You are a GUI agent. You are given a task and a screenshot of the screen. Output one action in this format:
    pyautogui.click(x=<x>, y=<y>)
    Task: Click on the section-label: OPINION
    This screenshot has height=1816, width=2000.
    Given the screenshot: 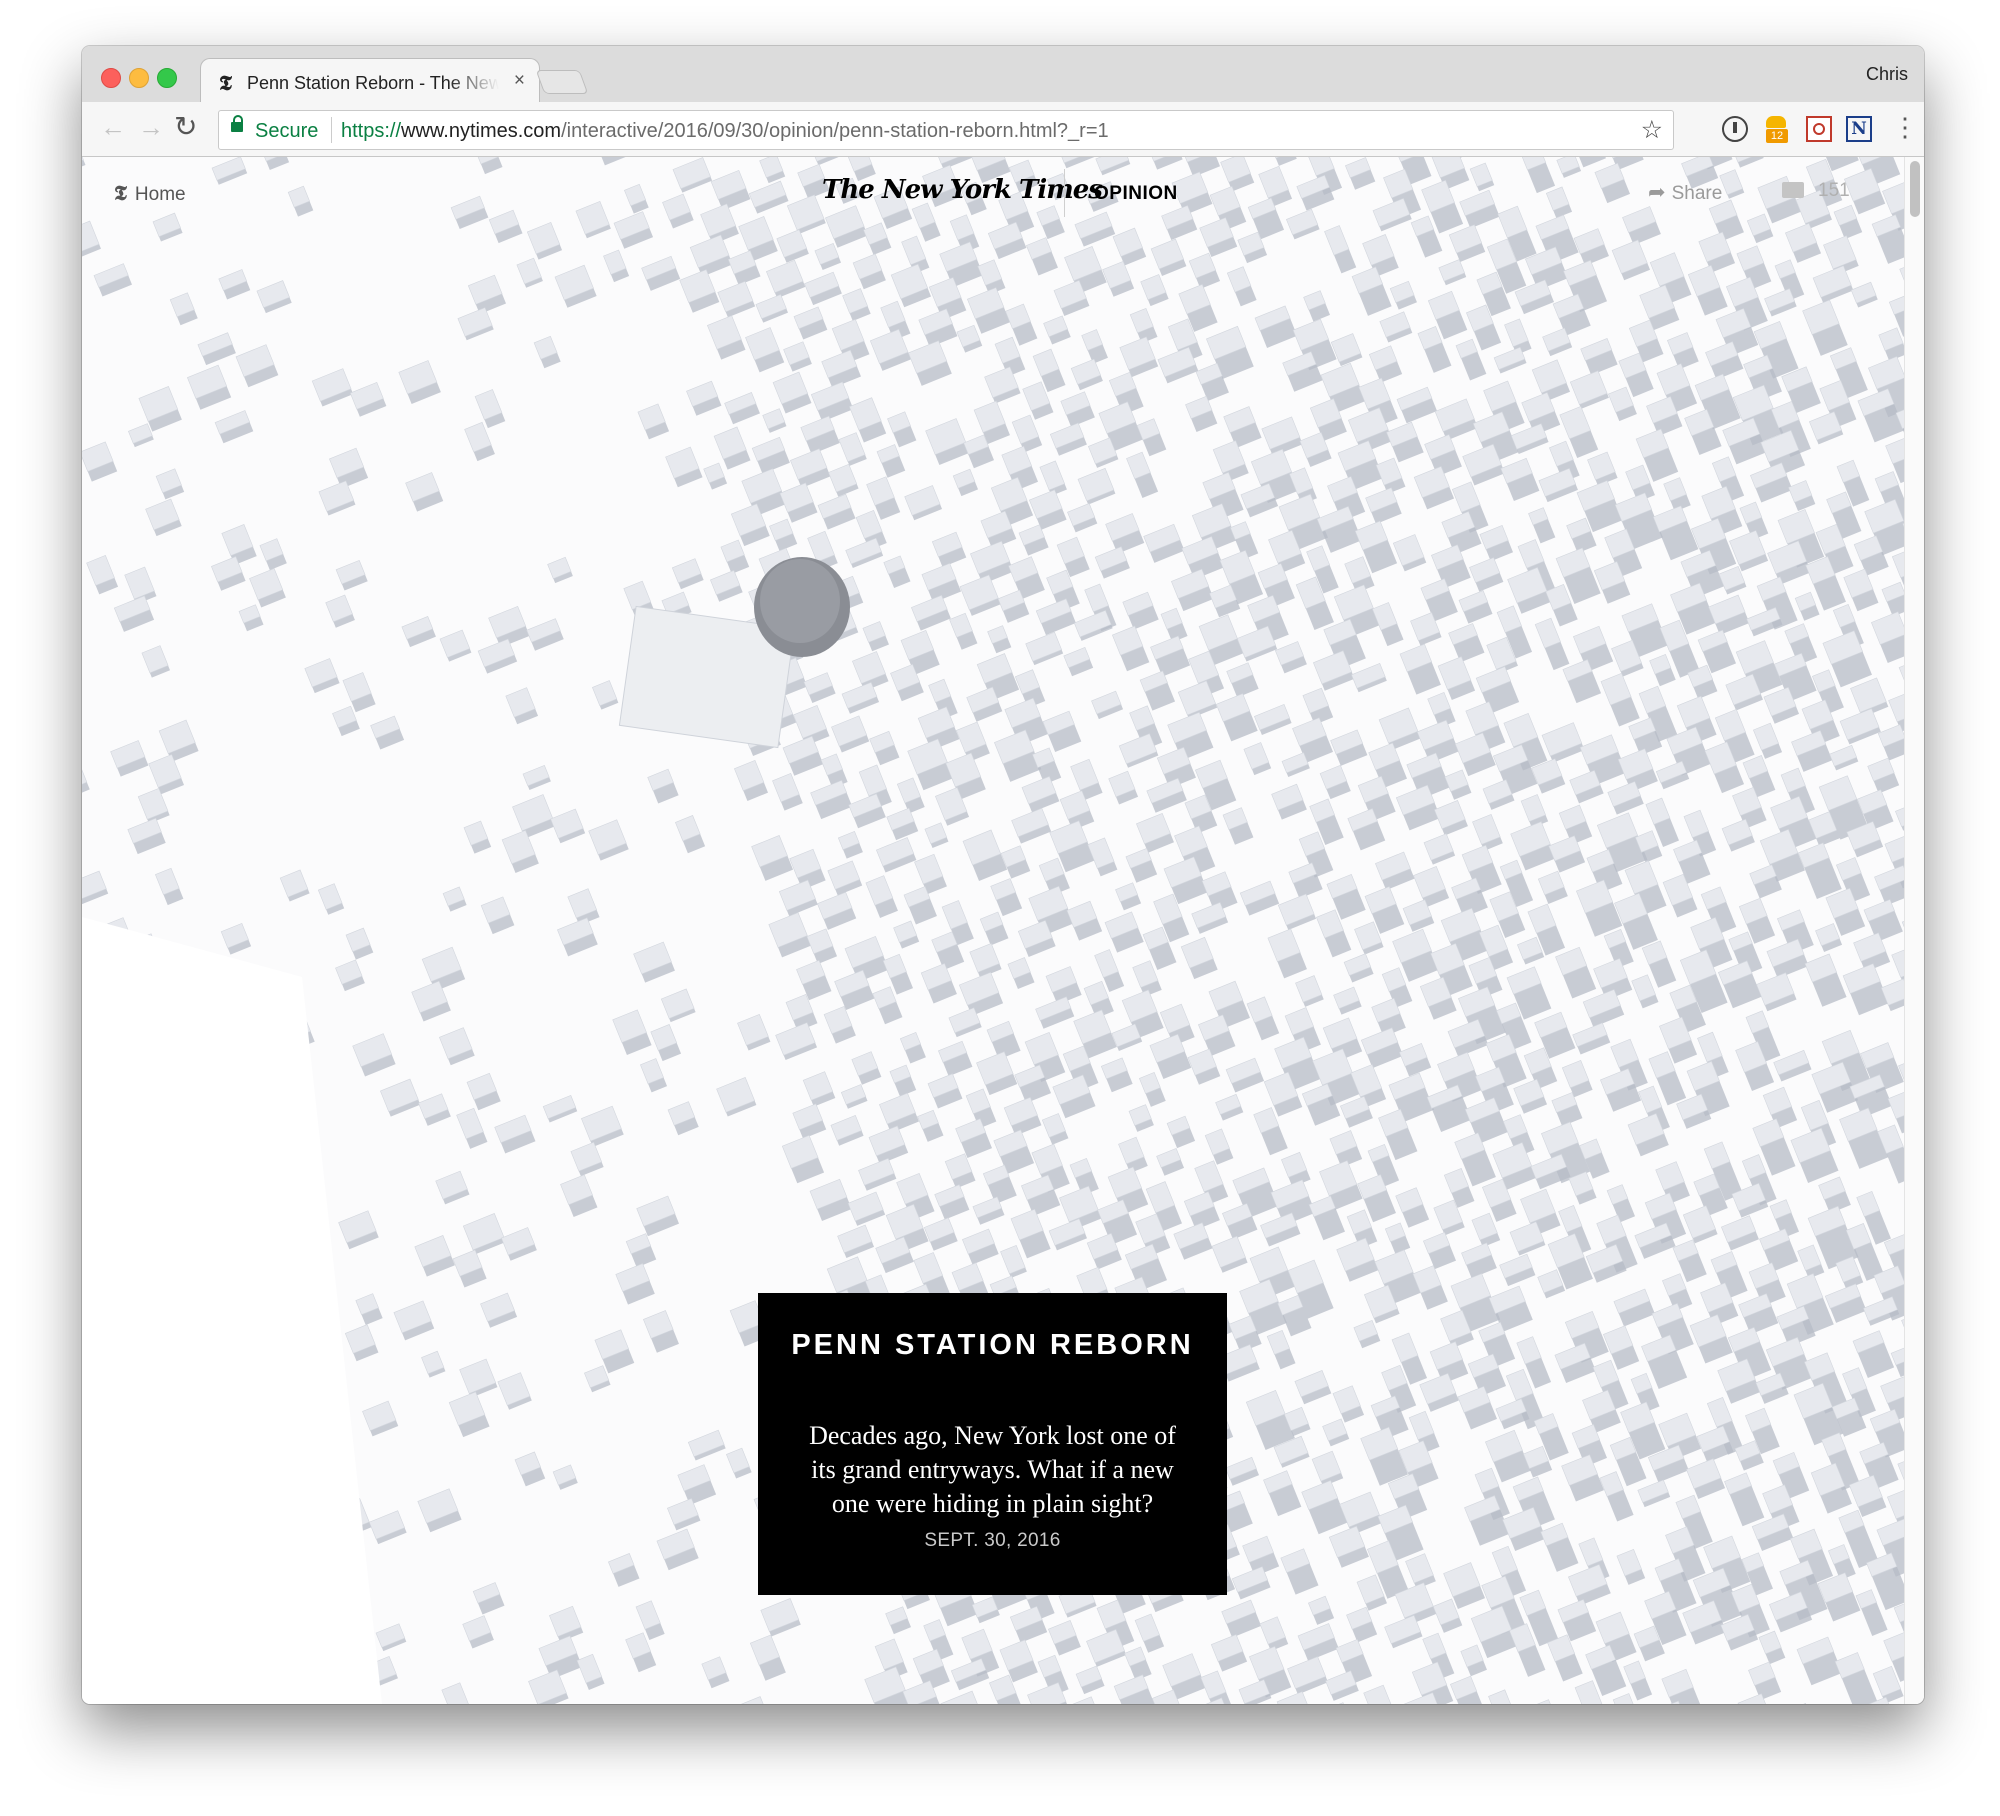 What is the action you would take?
    pyautogui.click(x=1136, y=194)
    